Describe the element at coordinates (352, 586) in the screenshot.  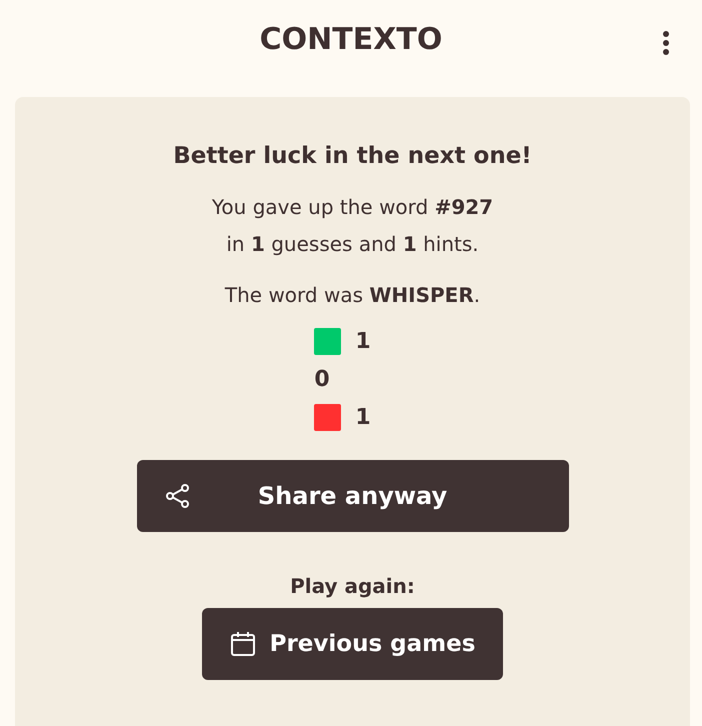
I see `play-again-label: Play again:` at that location.